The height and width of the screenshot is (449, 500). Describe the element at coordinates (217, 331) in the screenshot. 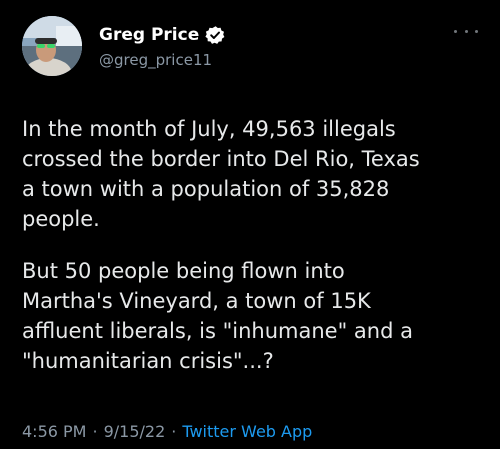

I see `tweet-text-line: affluent liberals, is "inhumane" and a` at that location.